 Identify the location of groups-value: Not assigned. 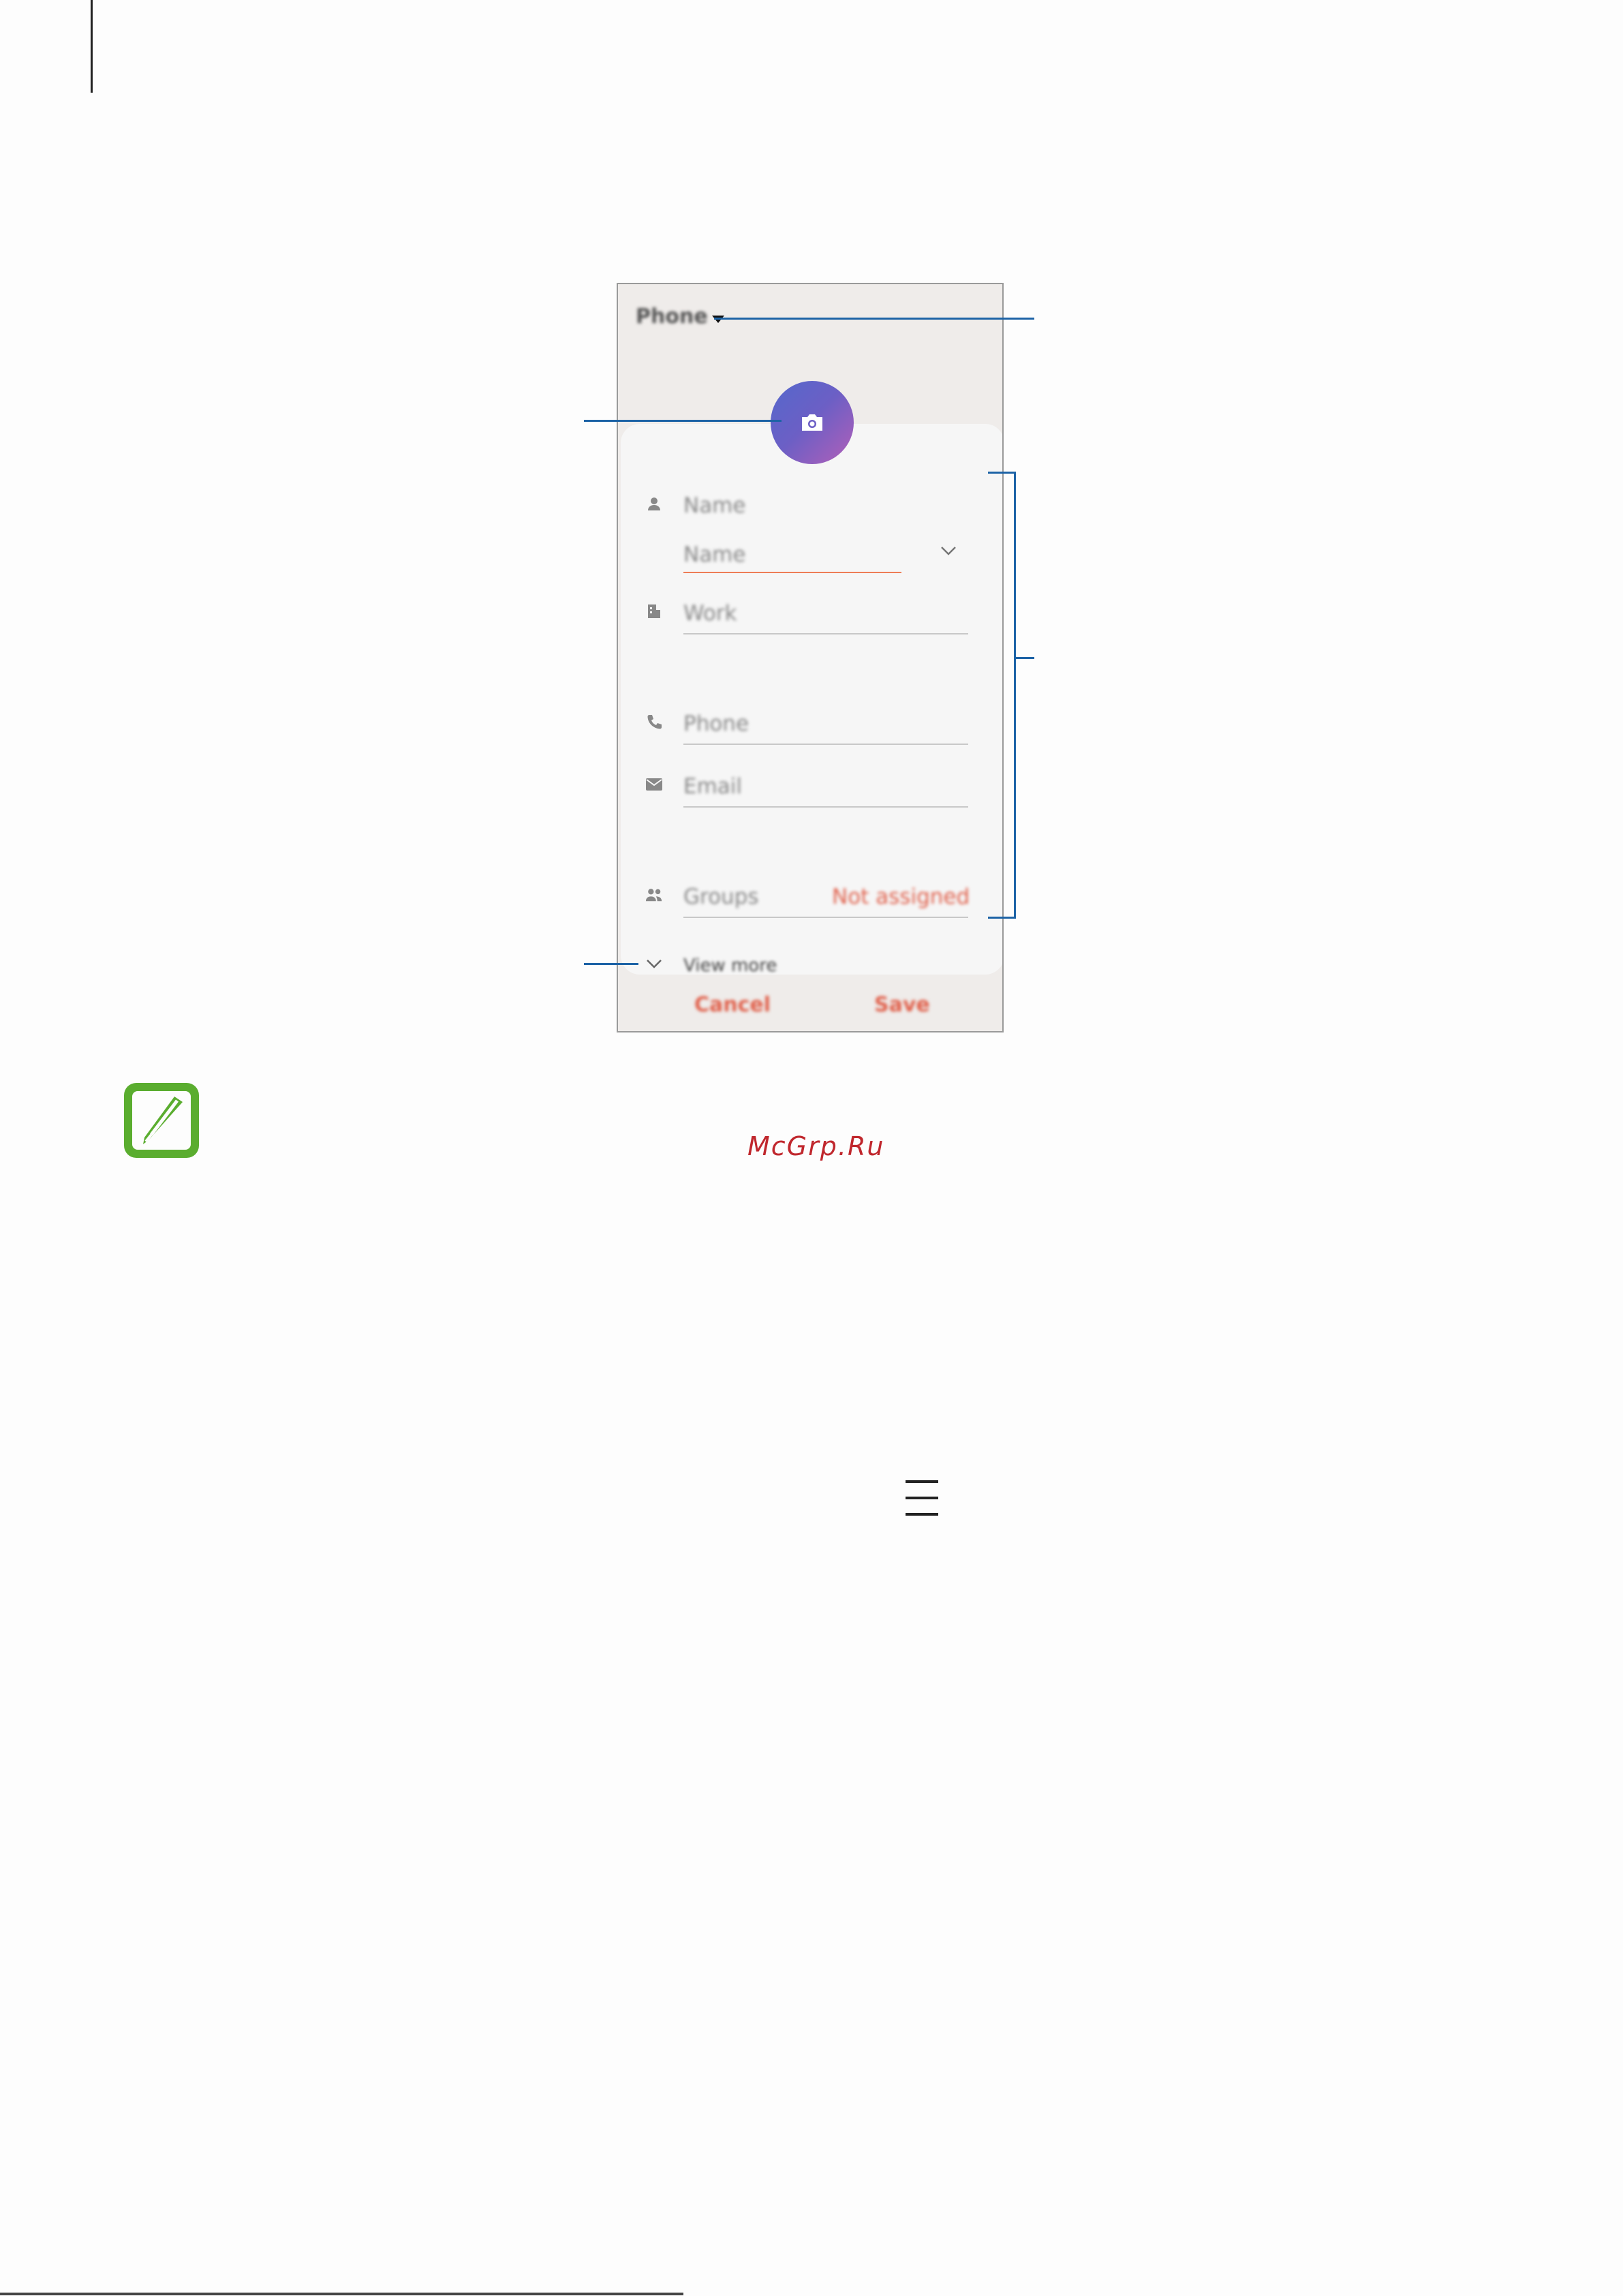
(901, 897).